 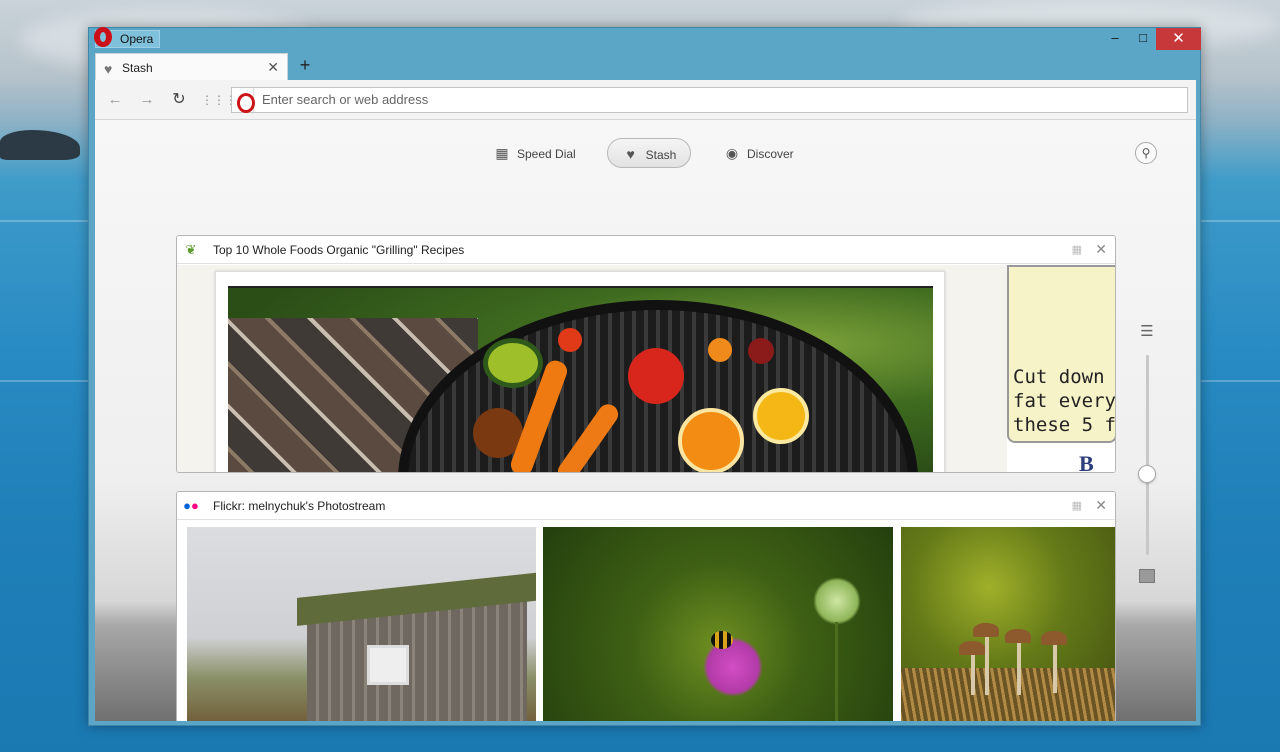 What do you see at coordinates (1143, 39) in the screenshot?
I see `maximize-button: □` at bounding box center [1143, 39].